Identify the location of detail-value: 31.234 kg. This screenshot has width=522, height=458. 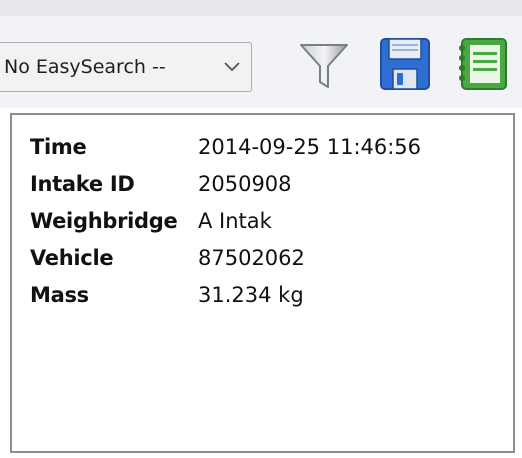
(251, 295).